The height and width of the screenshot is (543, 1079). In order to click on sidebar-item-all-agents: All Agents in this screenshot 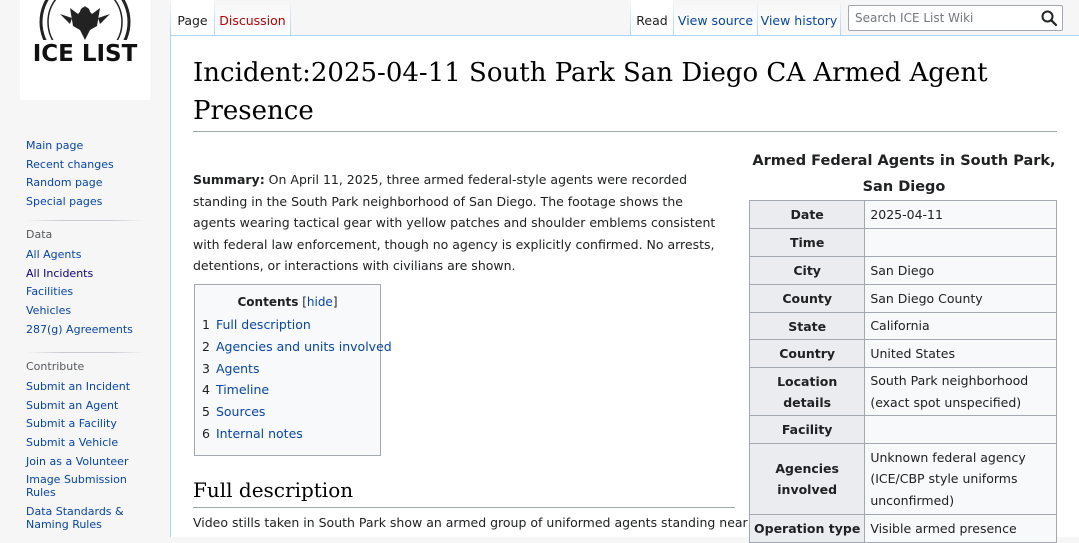, I will do `click(96, 254)`.